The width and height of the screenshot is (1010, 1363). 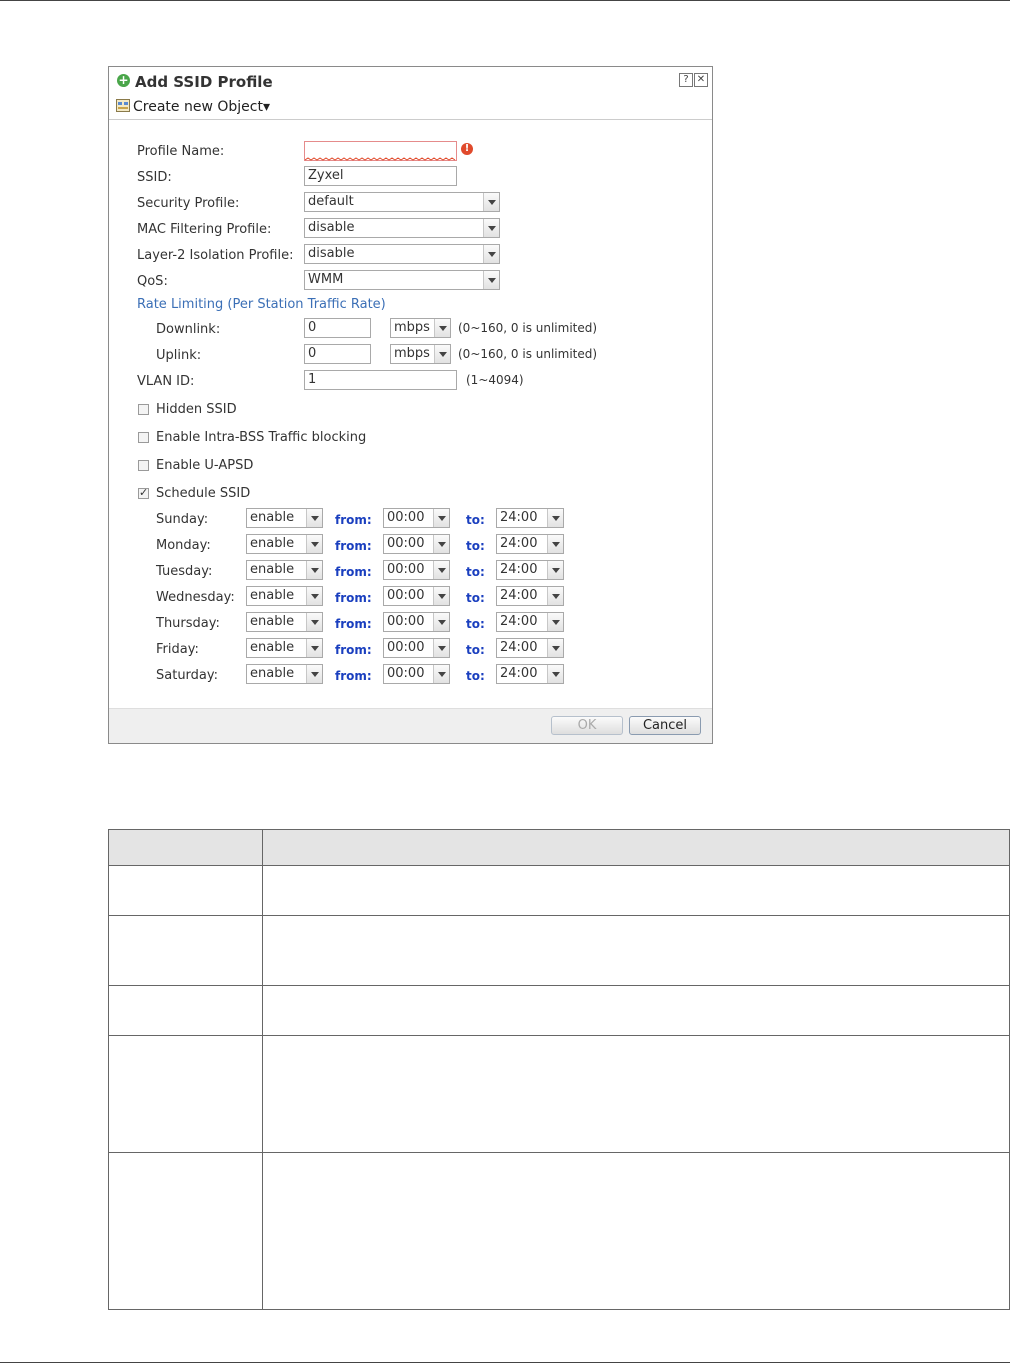 I want to click on ok-button: OK, so click(x=587, y=725).